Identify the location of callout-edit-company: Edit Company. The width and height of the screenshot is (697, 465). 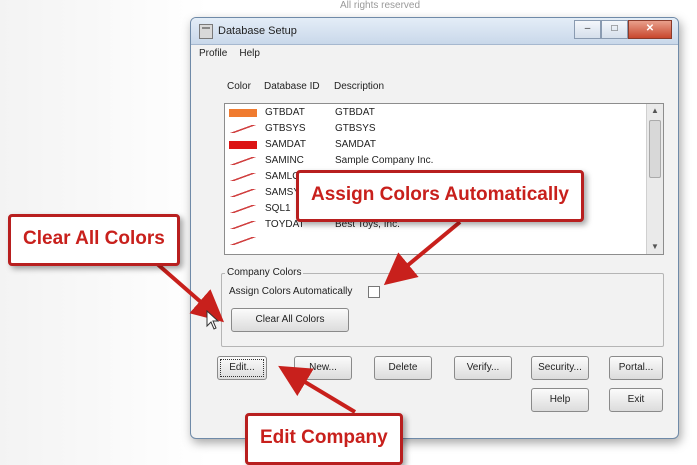
(324, 439).